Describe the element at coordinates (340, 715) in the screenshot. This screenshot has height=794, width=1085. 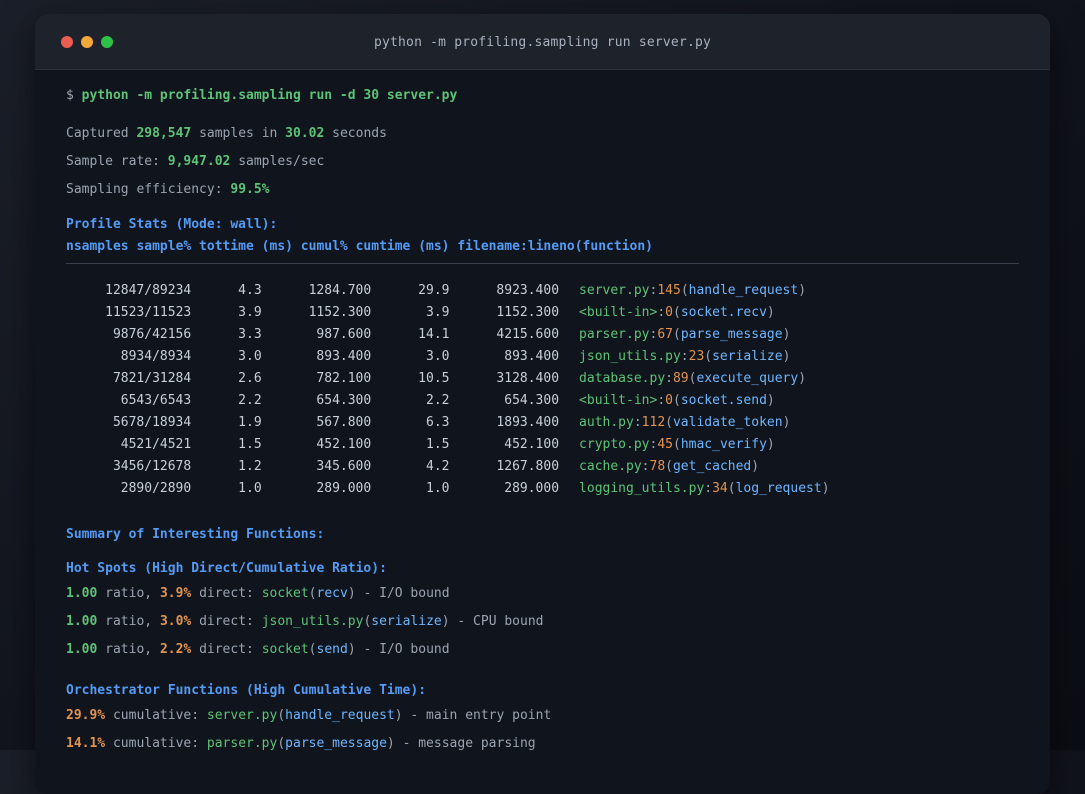
I see `function-name: handle_request` at that location.